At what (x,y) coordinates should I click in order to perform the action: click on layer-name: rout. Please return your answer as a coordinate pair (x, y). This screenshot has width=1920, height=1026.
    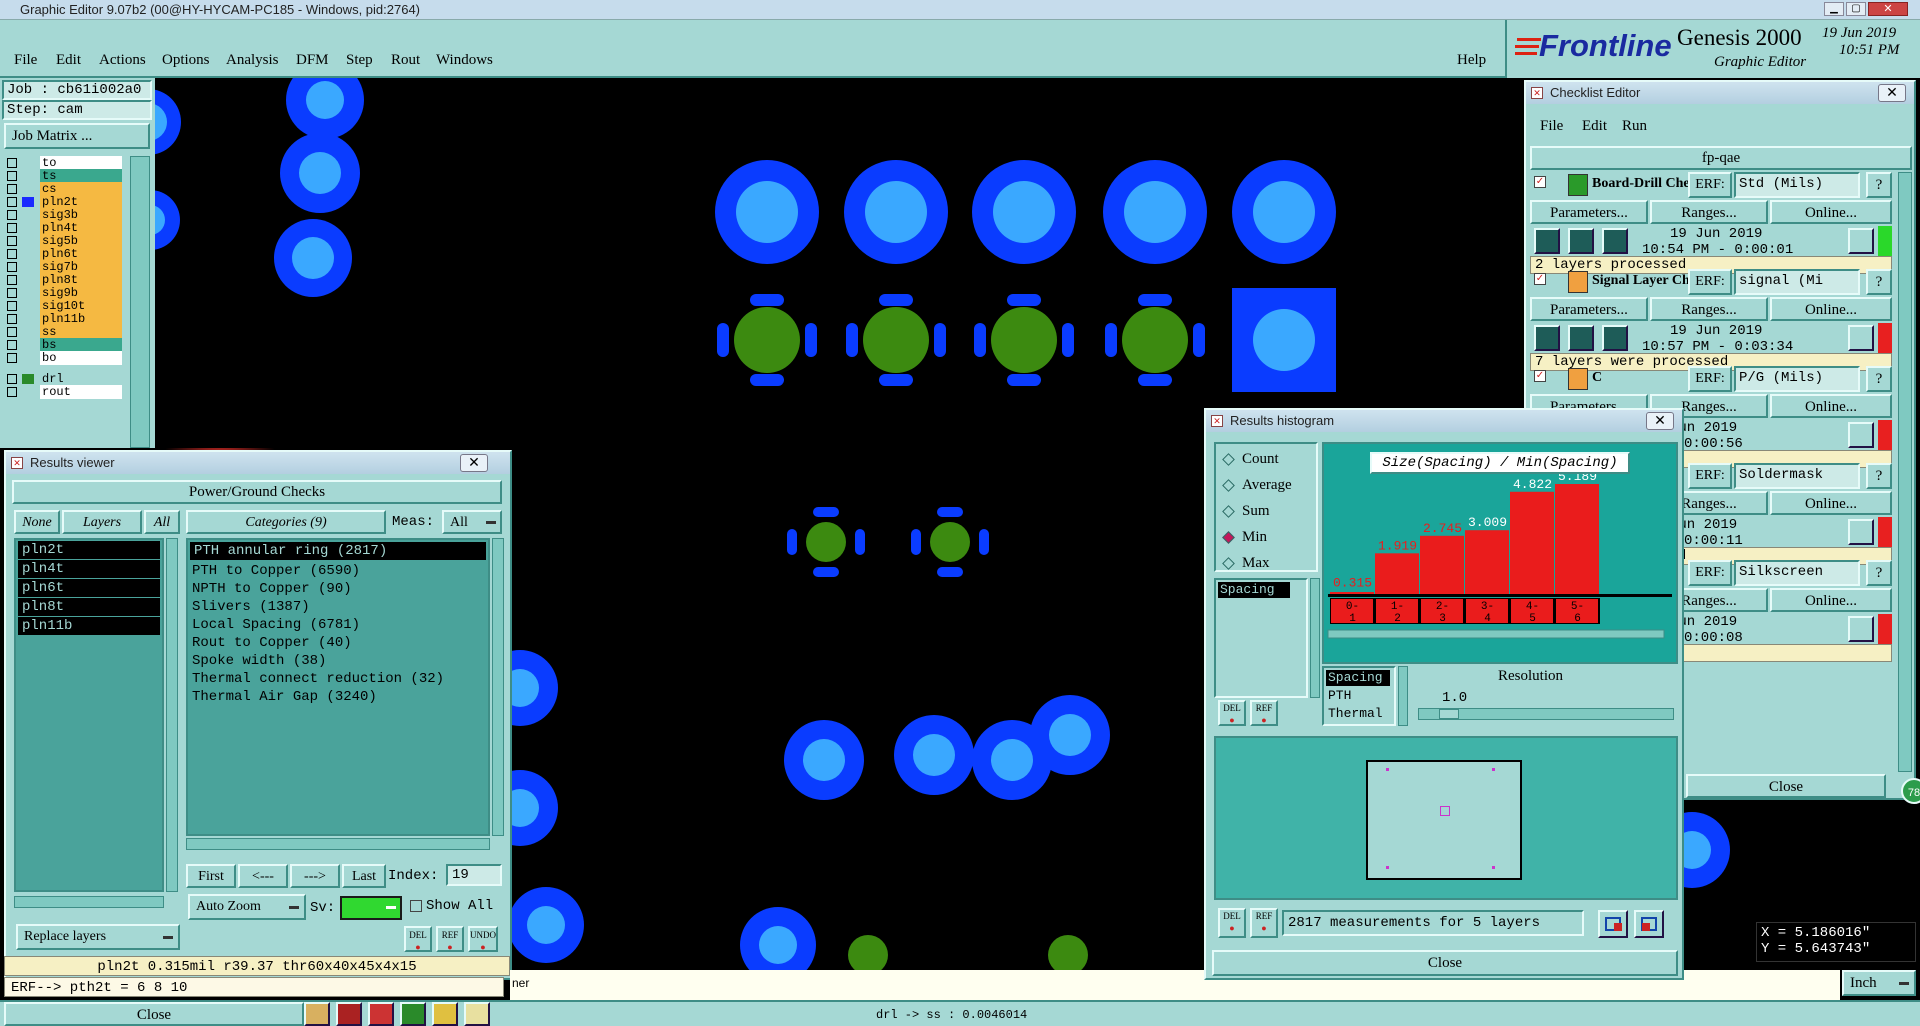
    Looking at the image, I should click on (81, 392).